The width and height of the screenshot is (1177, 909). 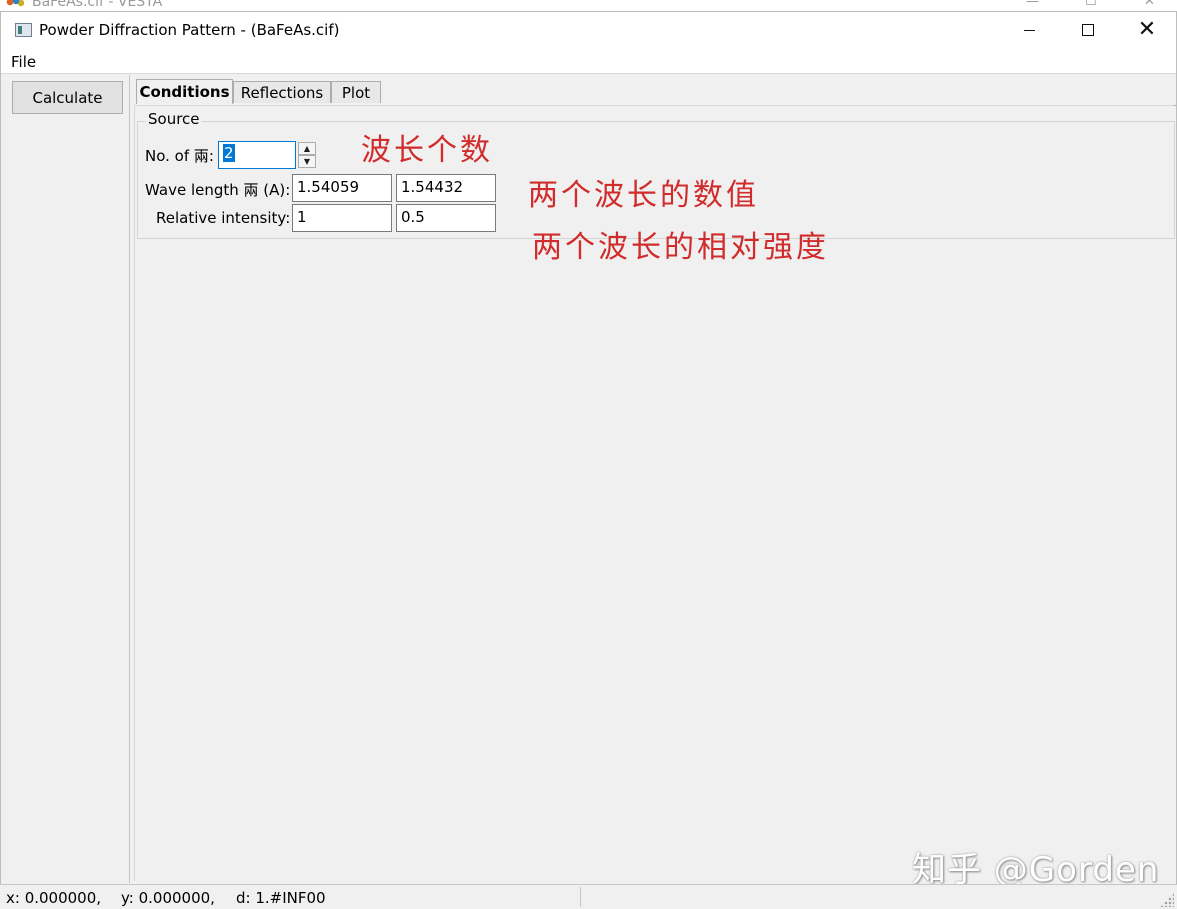 I want to click on tab-plot: Plot, so click(x=356, y=92).